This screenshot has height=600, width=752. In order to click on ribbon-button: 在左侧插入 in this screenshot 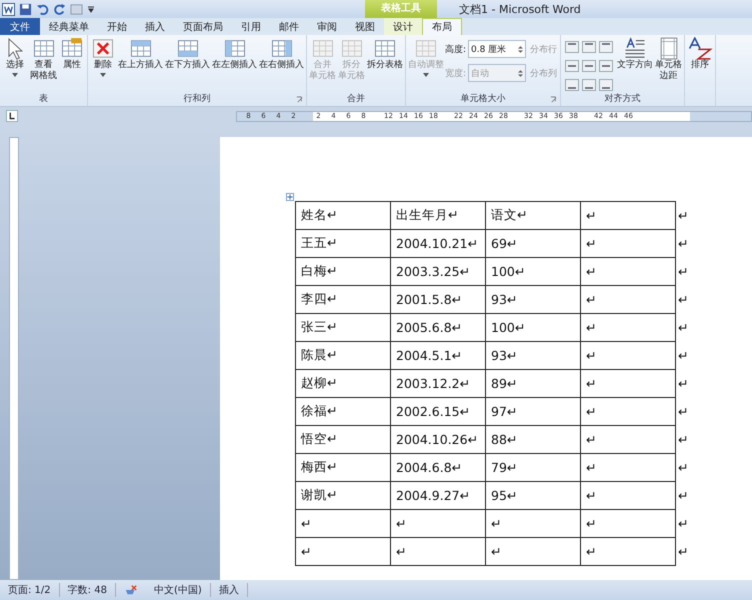, I will do `click(234, 65)`.